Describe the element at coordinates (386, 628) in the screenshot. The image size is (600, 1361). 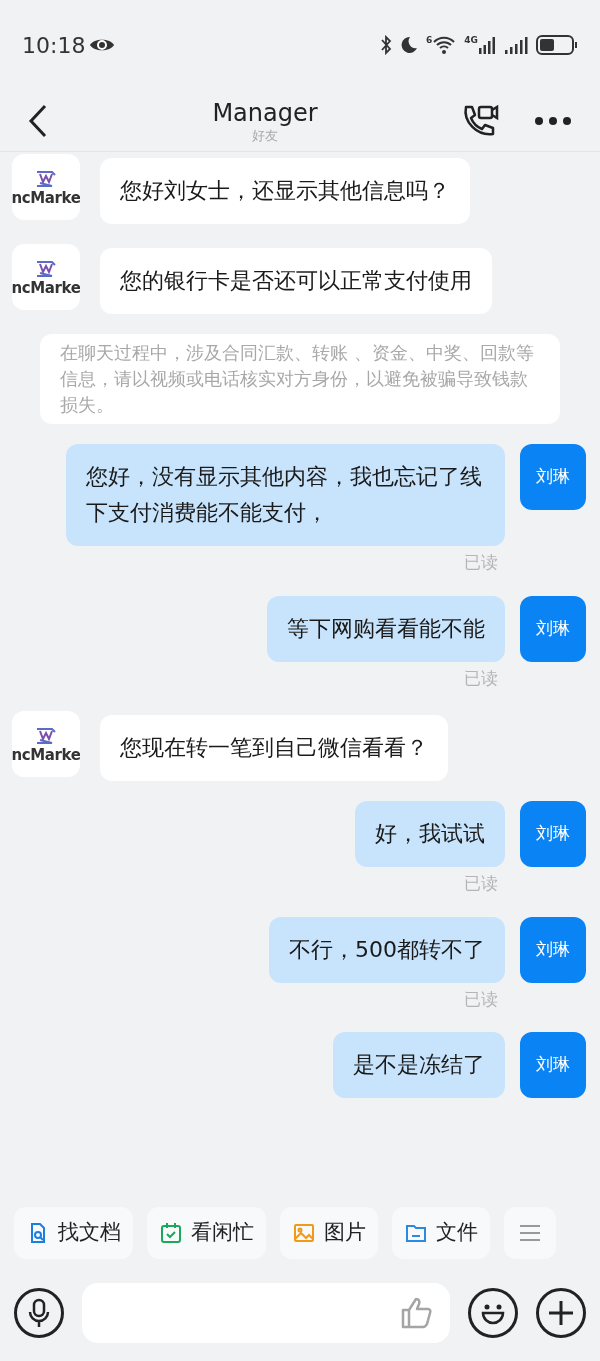
I see `message-bubble: 等下网购看看能不能` at that location.